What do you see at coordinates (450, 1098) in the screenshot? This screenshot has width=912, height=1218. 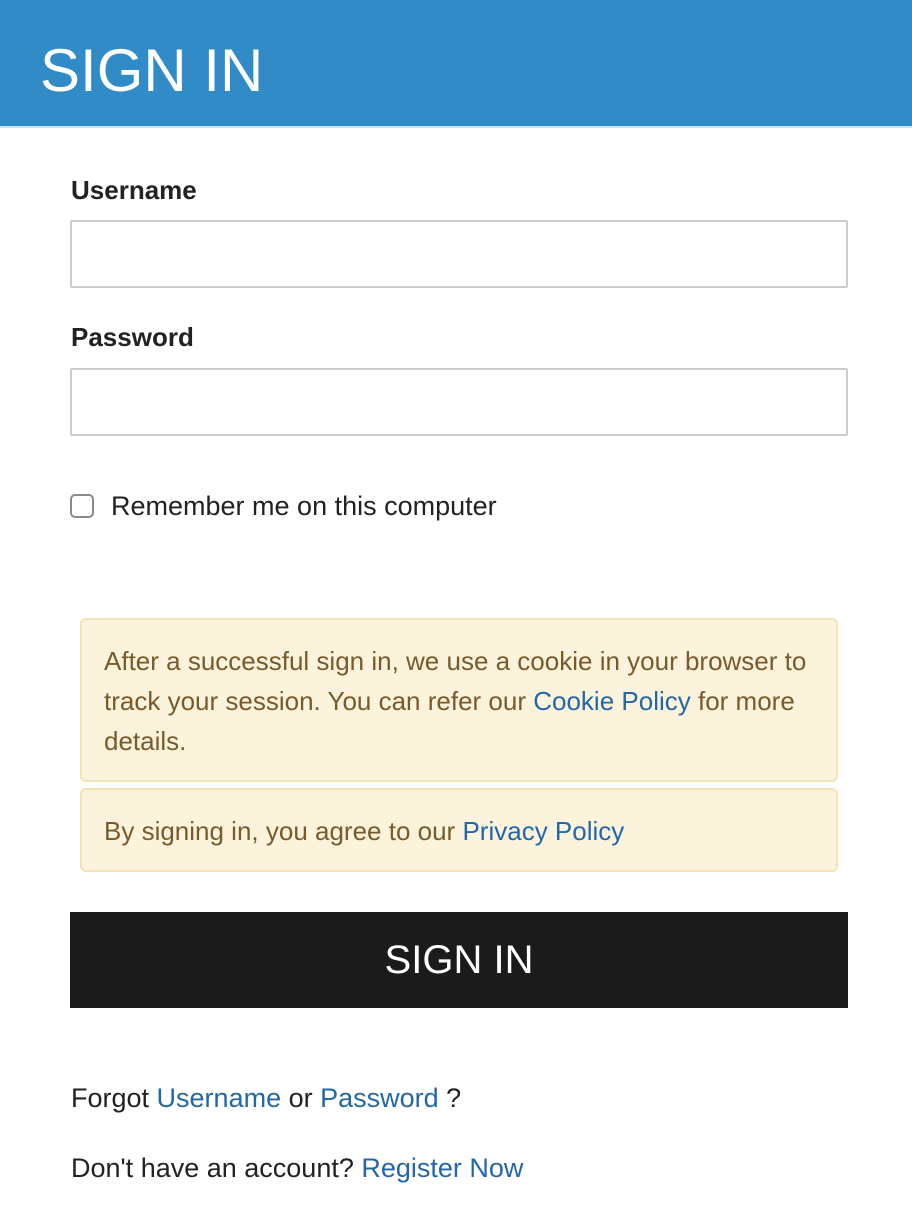 I see `forgot-suffix: ?` at bounding box center [450, 1098].